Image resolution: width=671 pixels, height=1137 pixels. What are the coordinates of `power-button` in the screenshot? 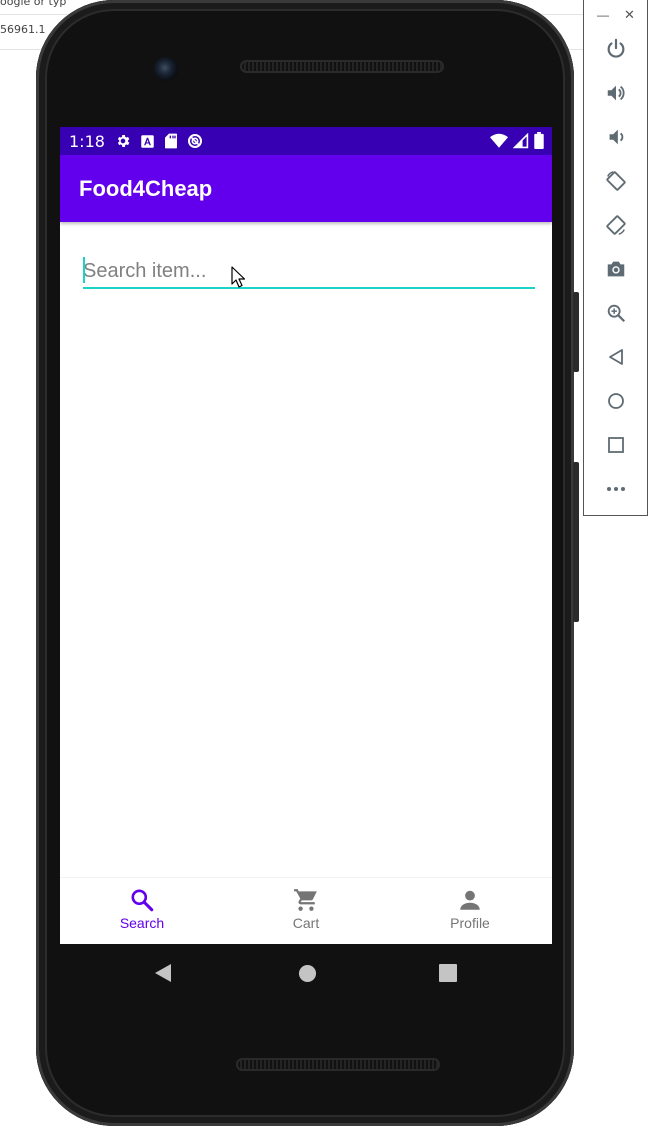 It's located at (616, 49).